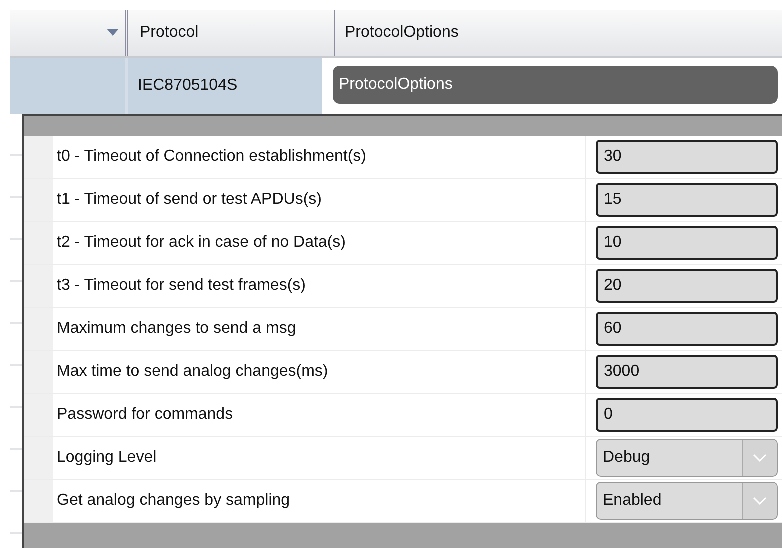 The height and width of the screenshot is (548, 782). What do you see at coordinates (319, 415) in the screenshot?
I see `option-label: Password for commands` at bounding box center [319, 415].